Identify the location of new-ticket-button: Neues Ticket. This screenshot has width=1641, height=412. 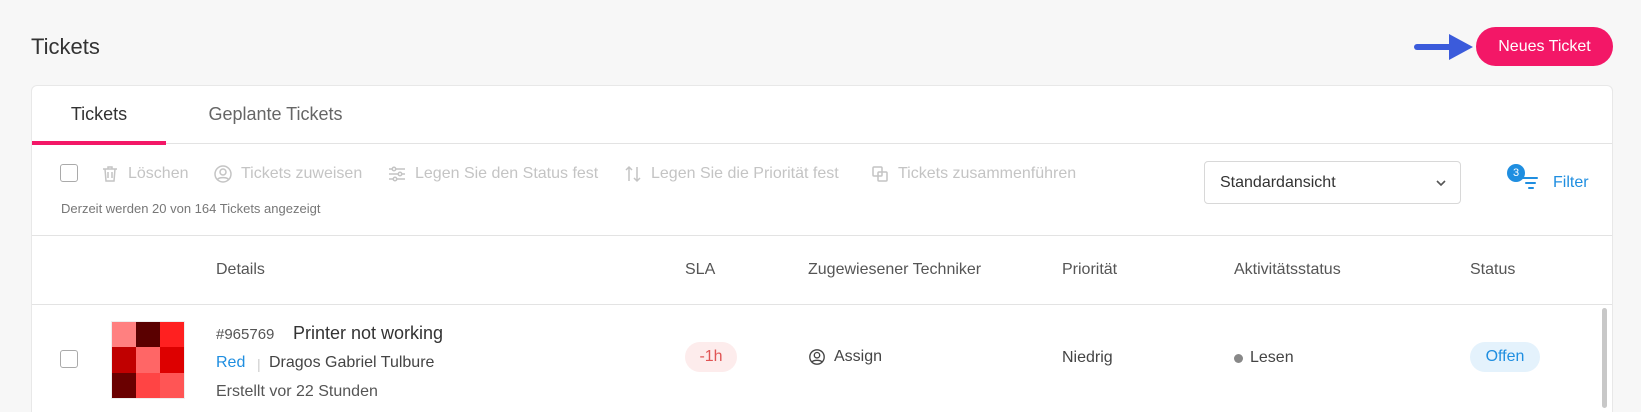
(1544, 46).